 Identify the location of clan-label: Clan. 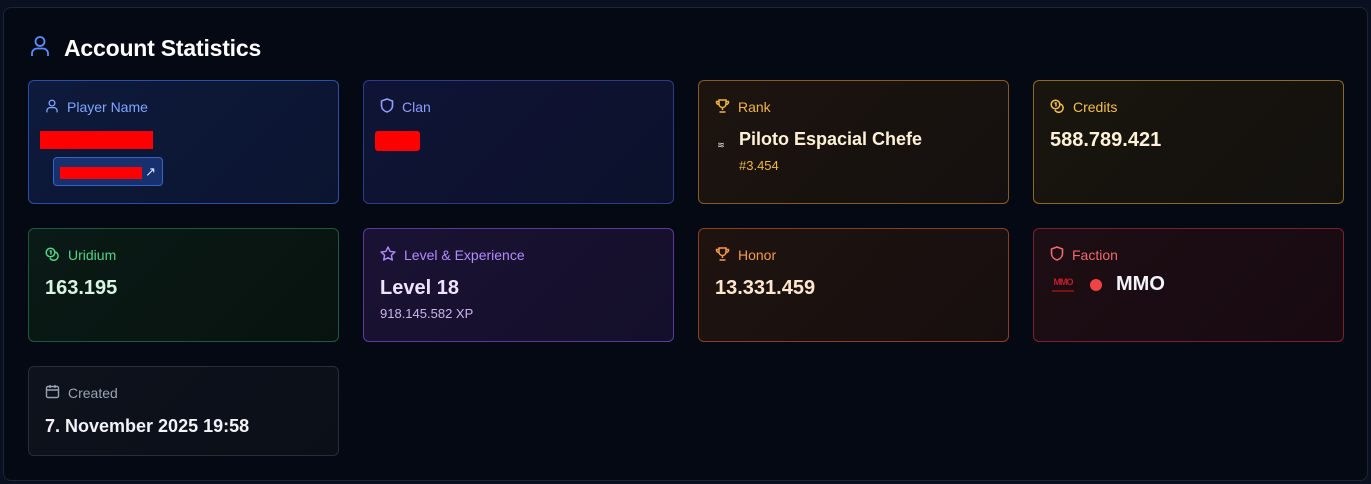
(416, 107).